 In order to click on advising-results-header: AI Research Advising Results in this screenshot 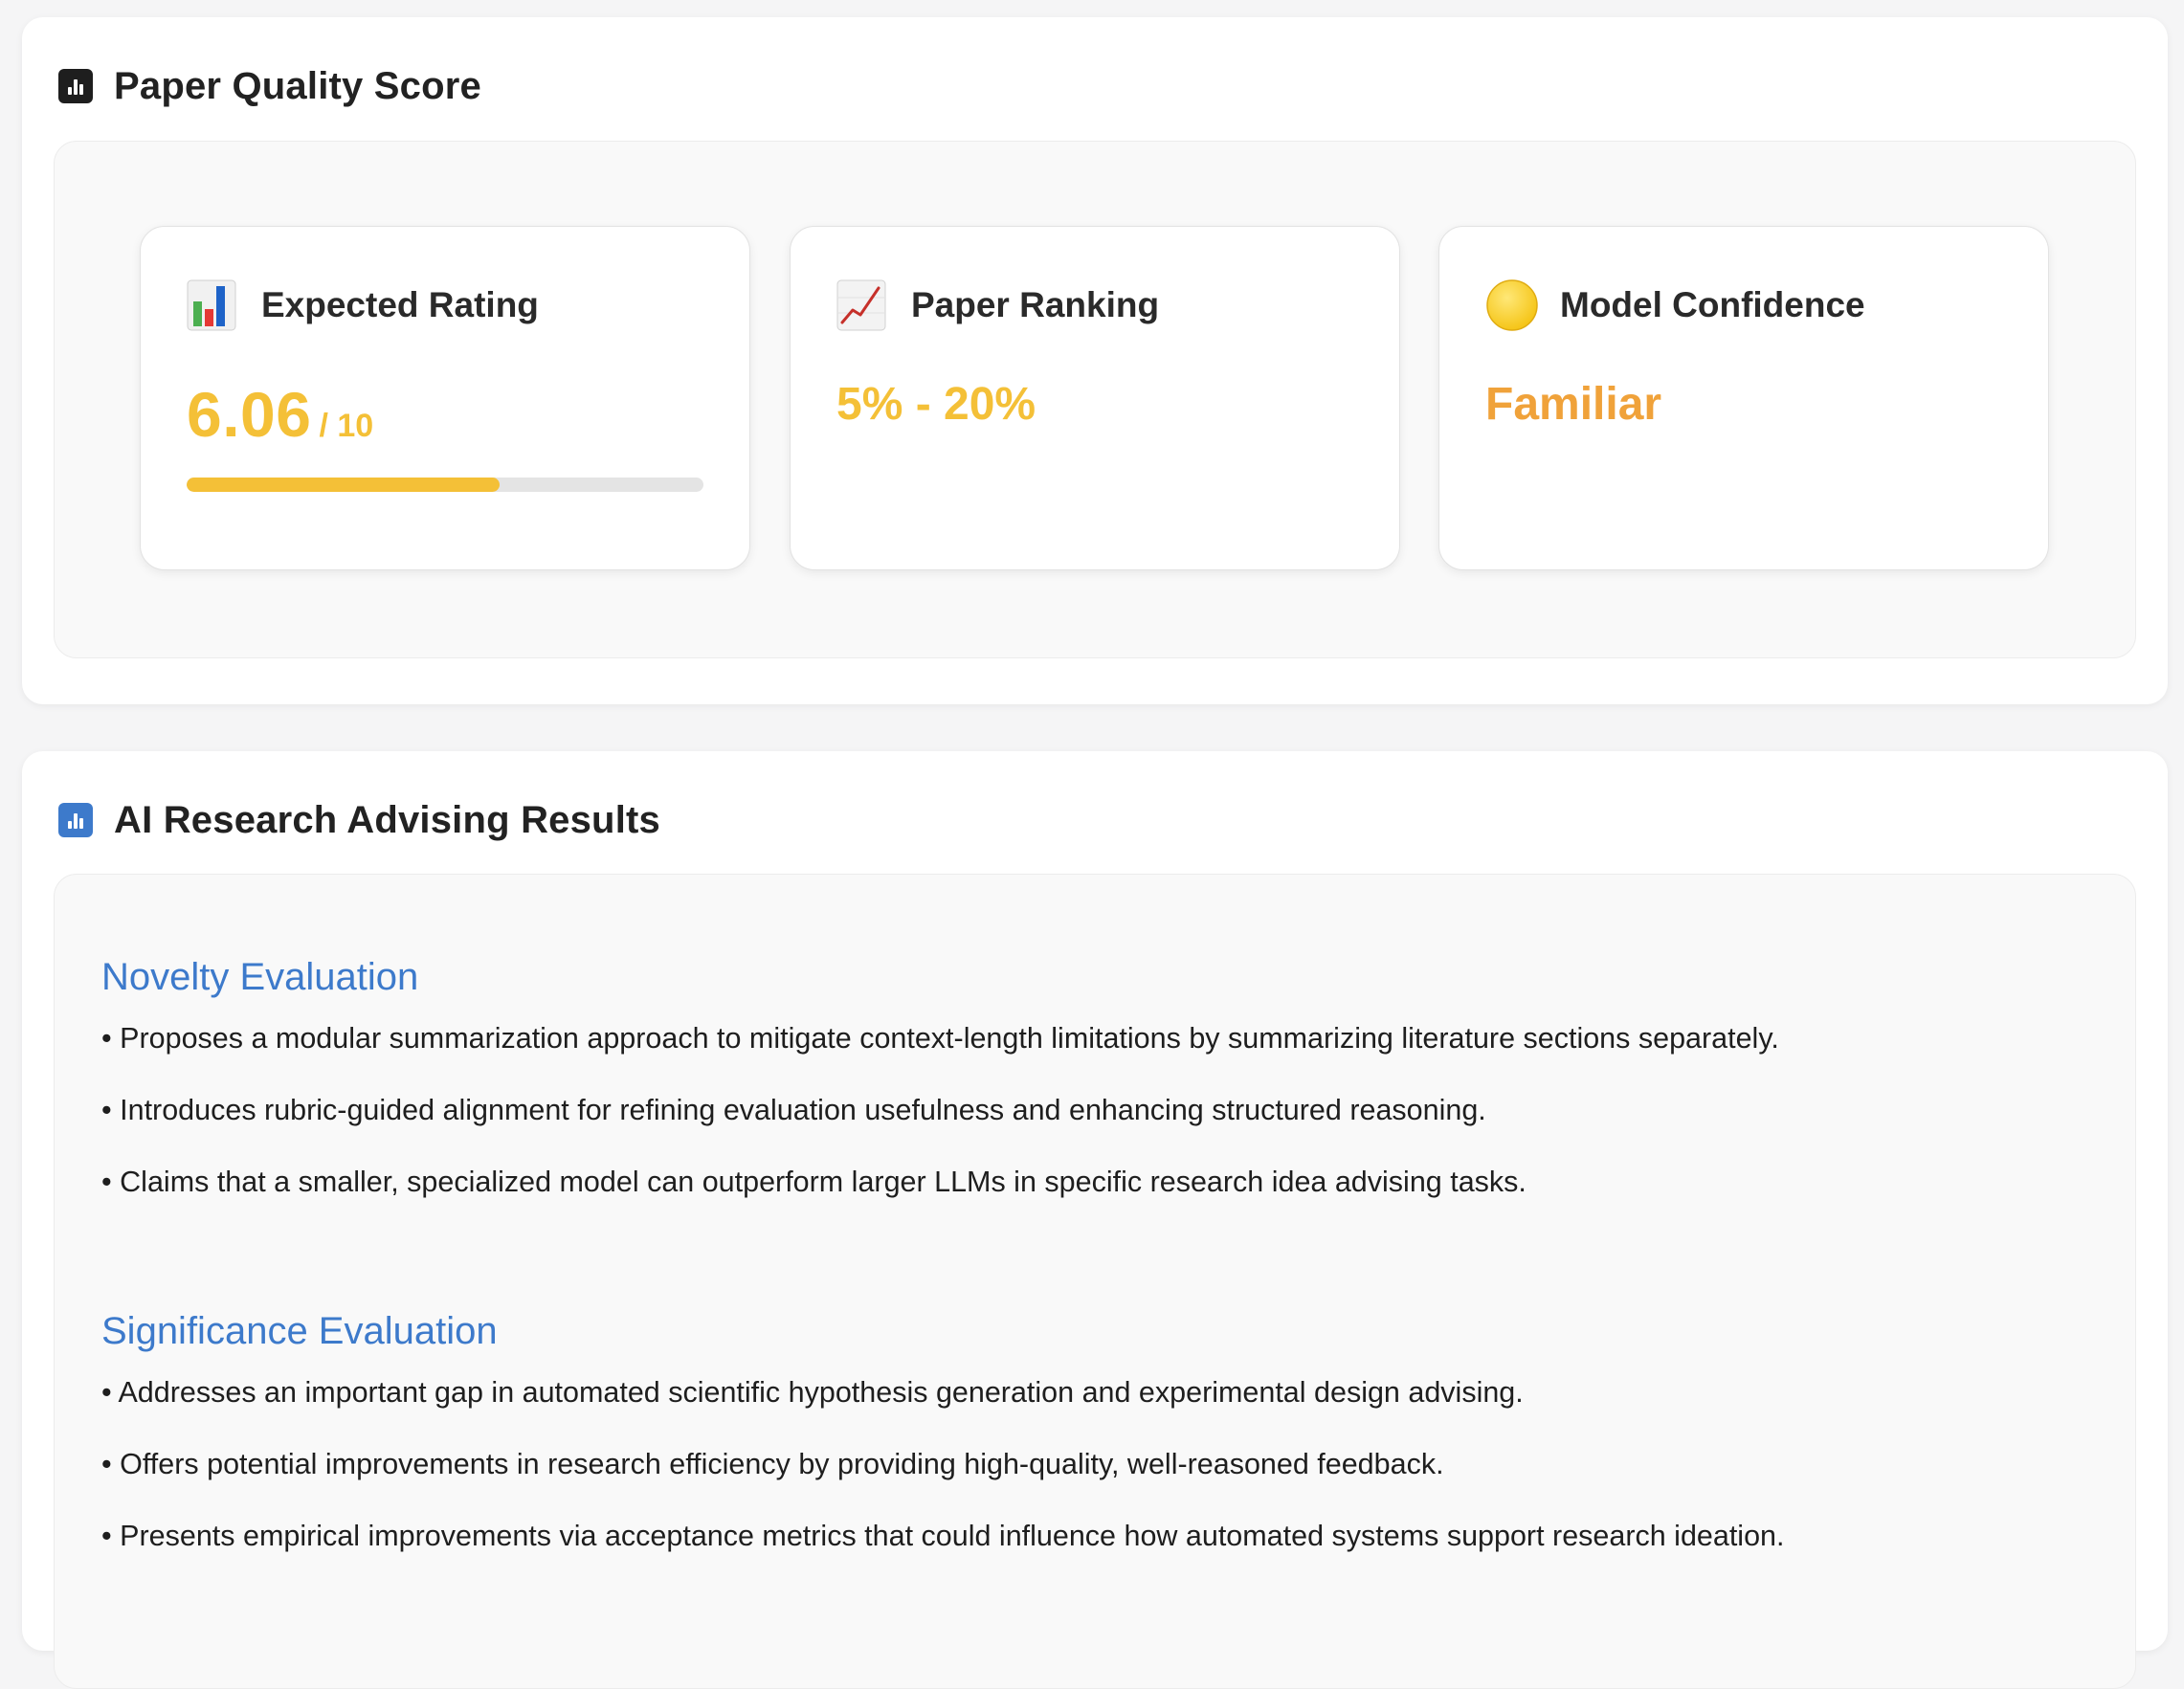, I will do `click(359, 820)`.